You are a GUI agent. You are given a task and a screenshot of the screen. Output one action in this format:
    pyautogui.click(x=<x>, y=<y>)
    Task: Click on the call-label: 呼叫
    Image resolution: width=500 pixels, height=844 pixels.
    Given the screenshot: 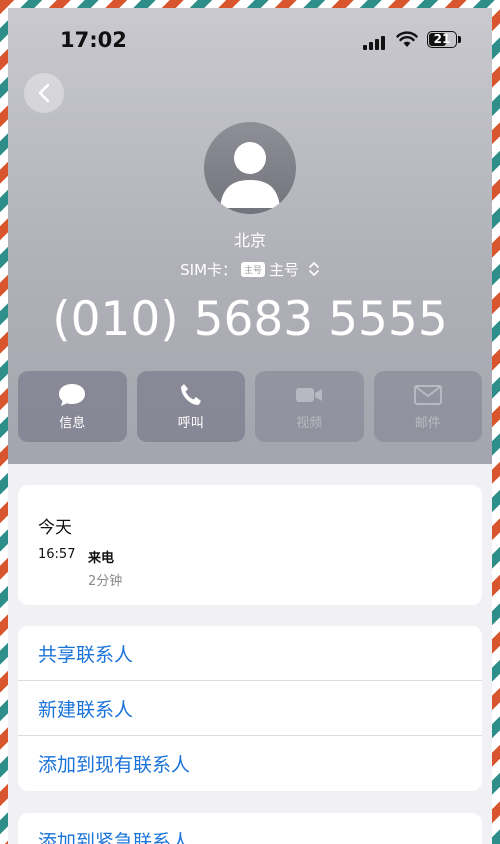 What is the action you would take?
    pyautogui.click(x=190, y=423)
    